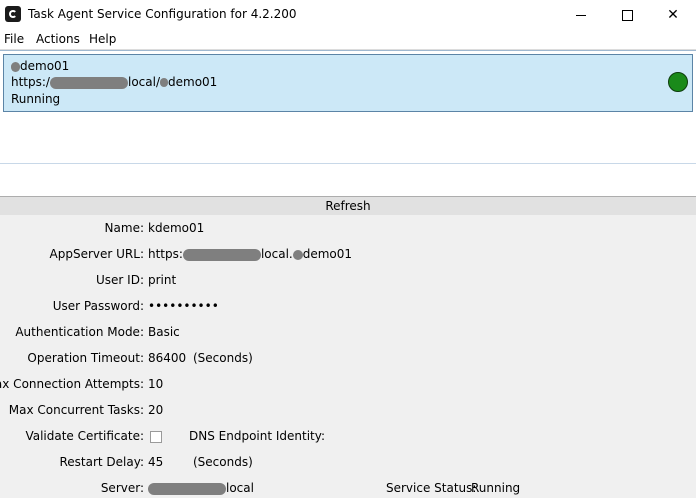  Describe the element at coordinates (162, 280) in the screenshot. I see `userid-value: print` at that location.